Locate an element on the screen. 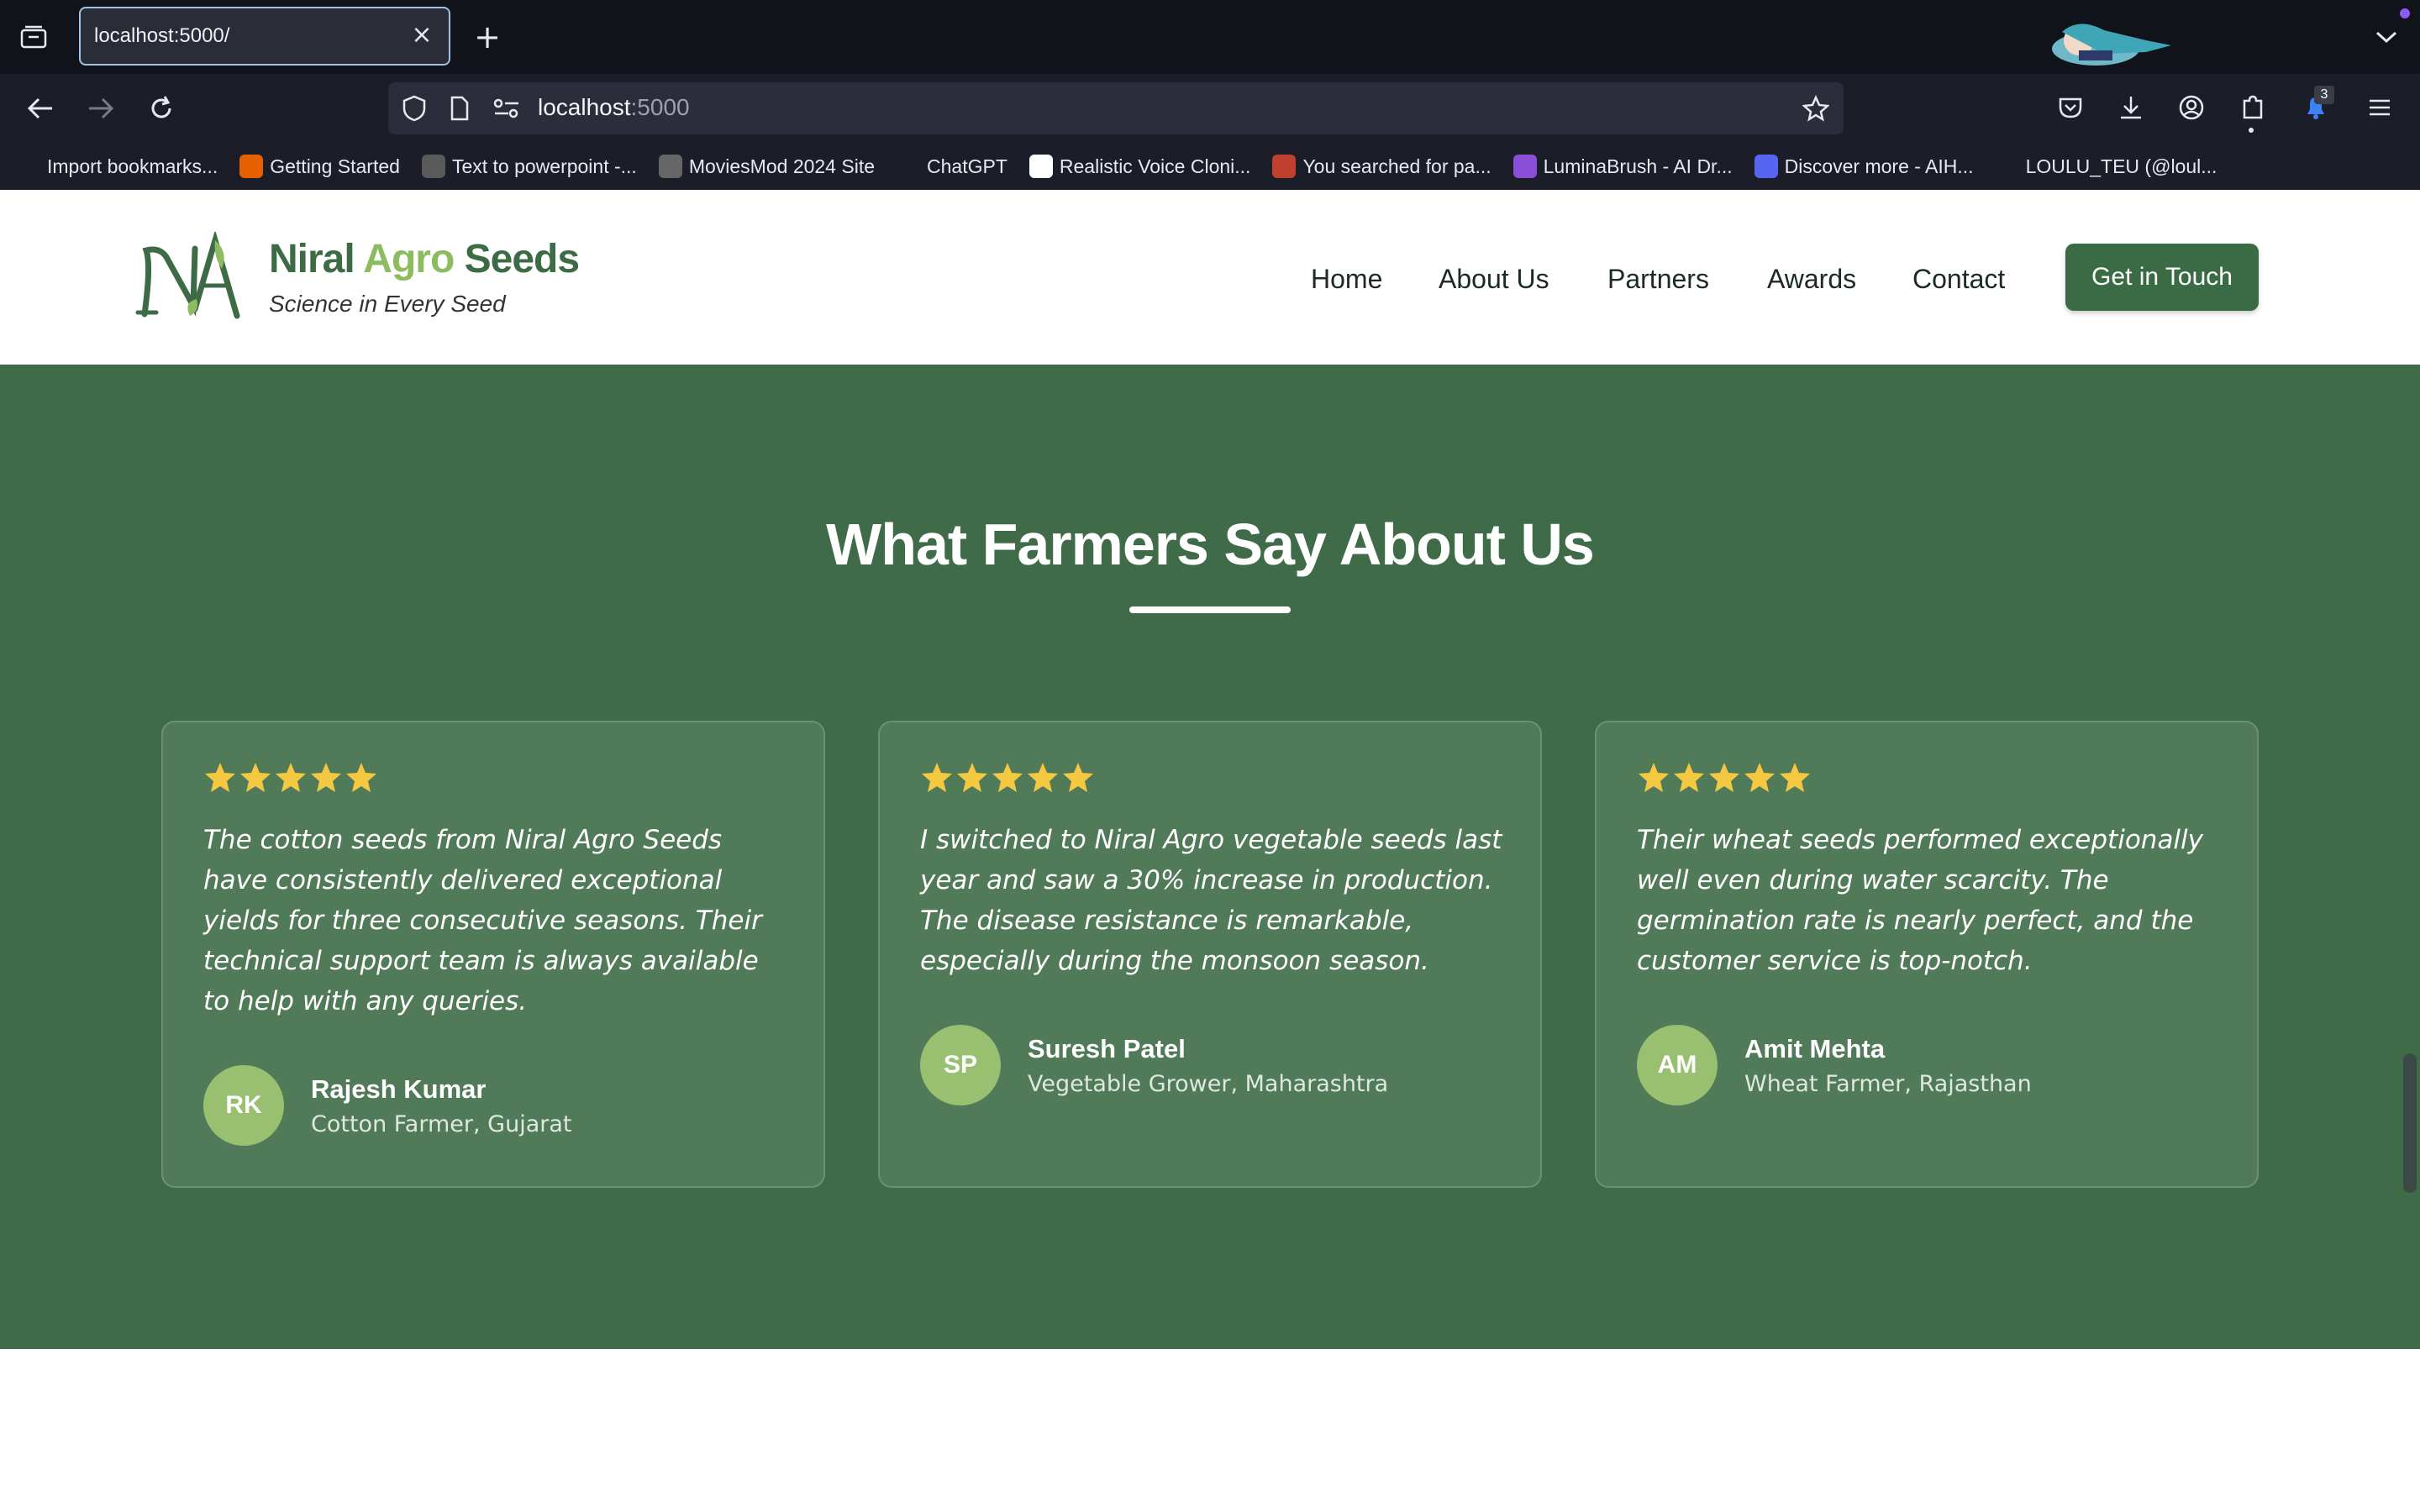 The width and height of the screenshot is (2420, 1512). extensions-dot is located at coordinates (2251, 130).